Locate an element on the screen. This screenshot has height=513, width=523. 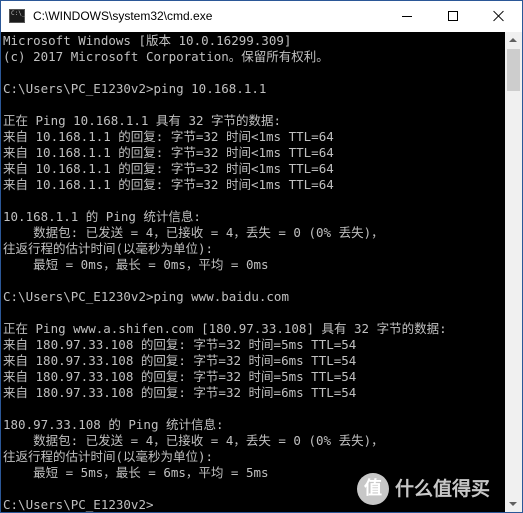
minimize-icon is located at coordinates (407, 16).